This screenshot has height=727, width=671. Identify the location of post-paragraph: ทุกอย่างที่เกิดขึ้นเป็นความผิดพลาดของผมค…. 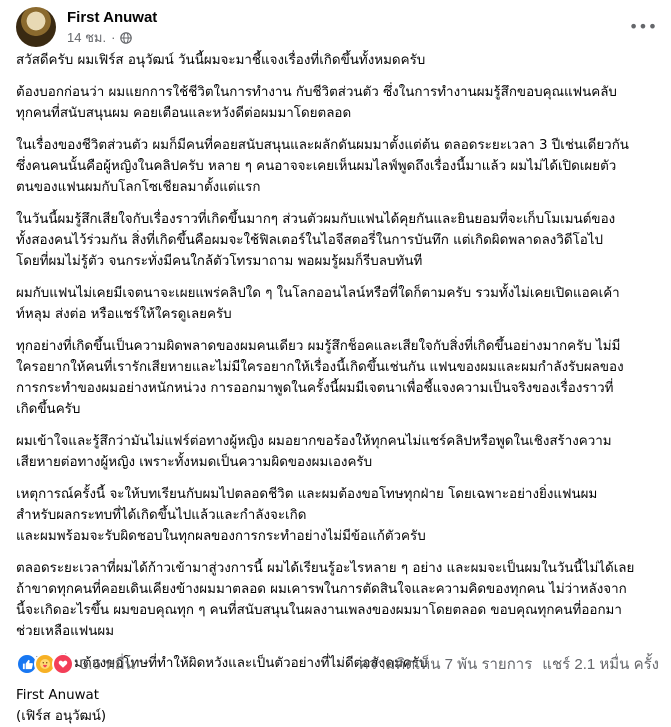
(320, 378).